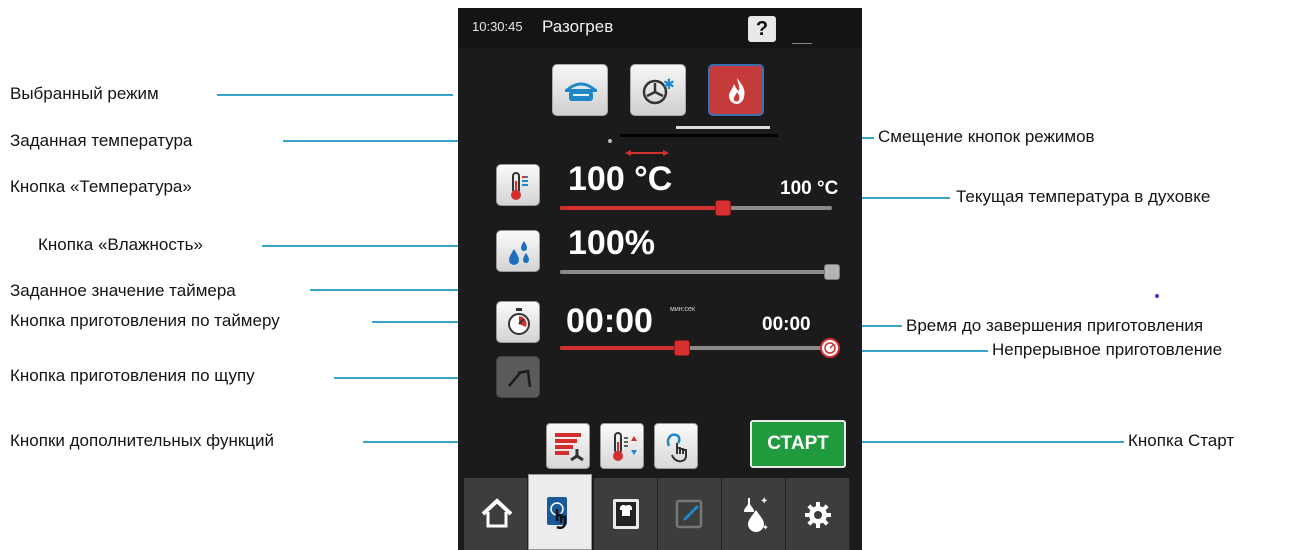  Describe the element at coordinates (809, 188) in the screenshot. I see `current-oven-temperature: 100 °C` at that location.